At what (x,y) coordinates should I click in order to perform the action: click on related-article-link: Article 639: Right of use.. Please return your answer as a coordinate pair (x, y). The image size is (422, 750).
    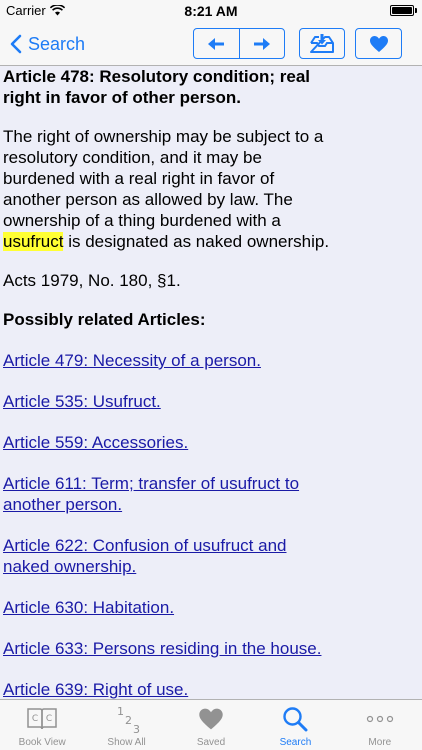
    Looking at the image, I should click on (95, 689).